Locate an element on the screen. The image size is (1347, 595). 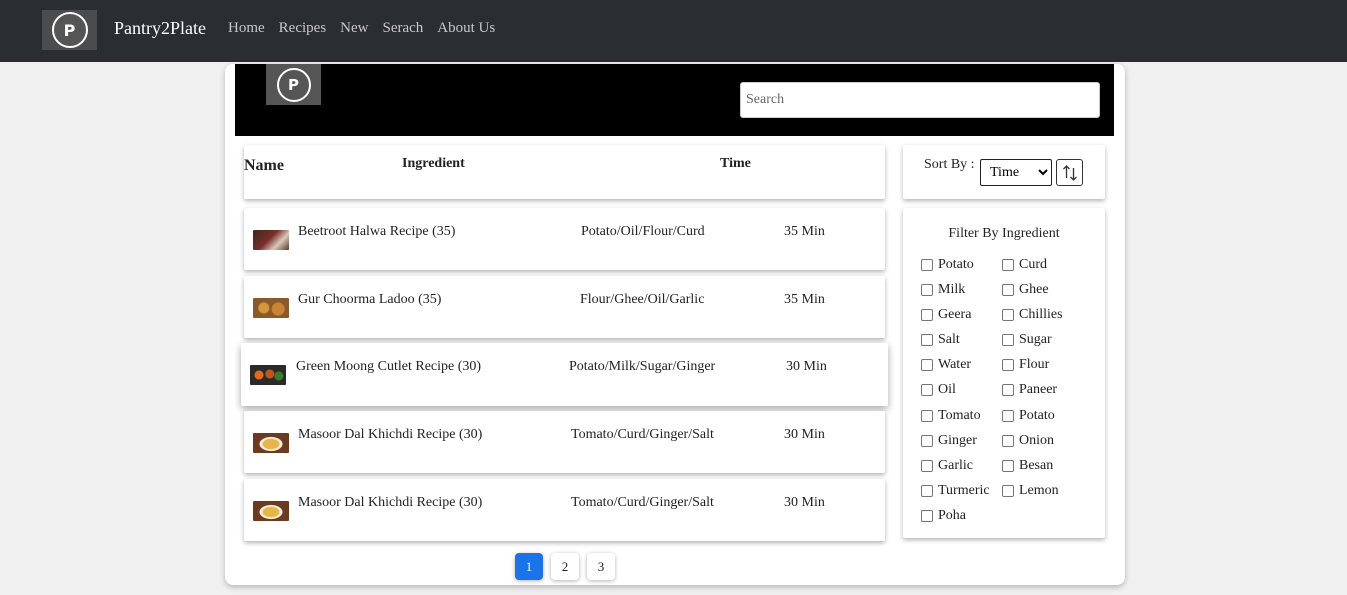
nav-link-about: About Us is located at coordinates (466, 28).